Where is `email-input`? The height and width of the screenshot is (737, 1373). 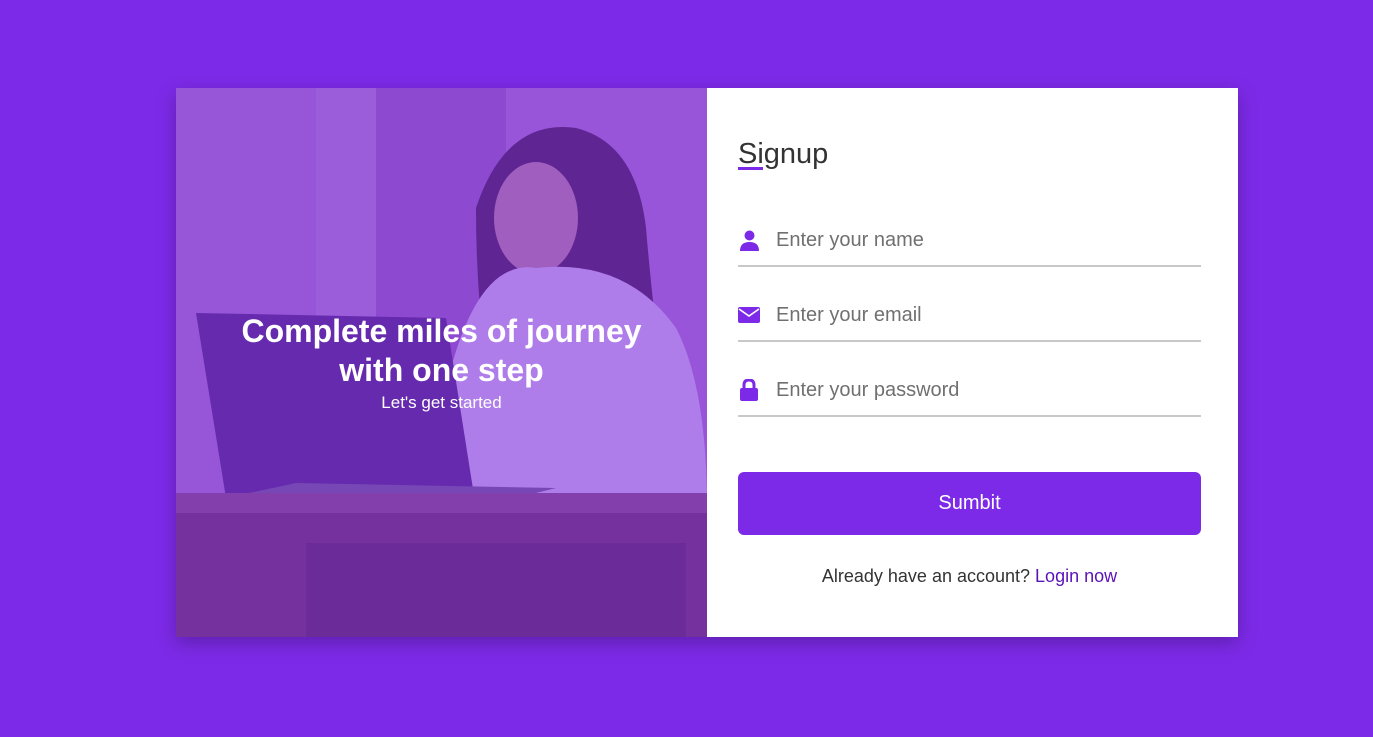 email-input is located at coordinates (981, 315).